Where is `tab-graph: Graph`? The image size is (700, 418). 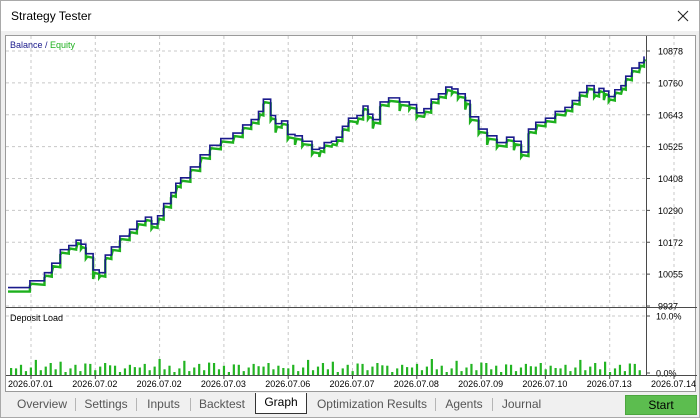
tab-graph: Graph is located at coordinates (281, 403).